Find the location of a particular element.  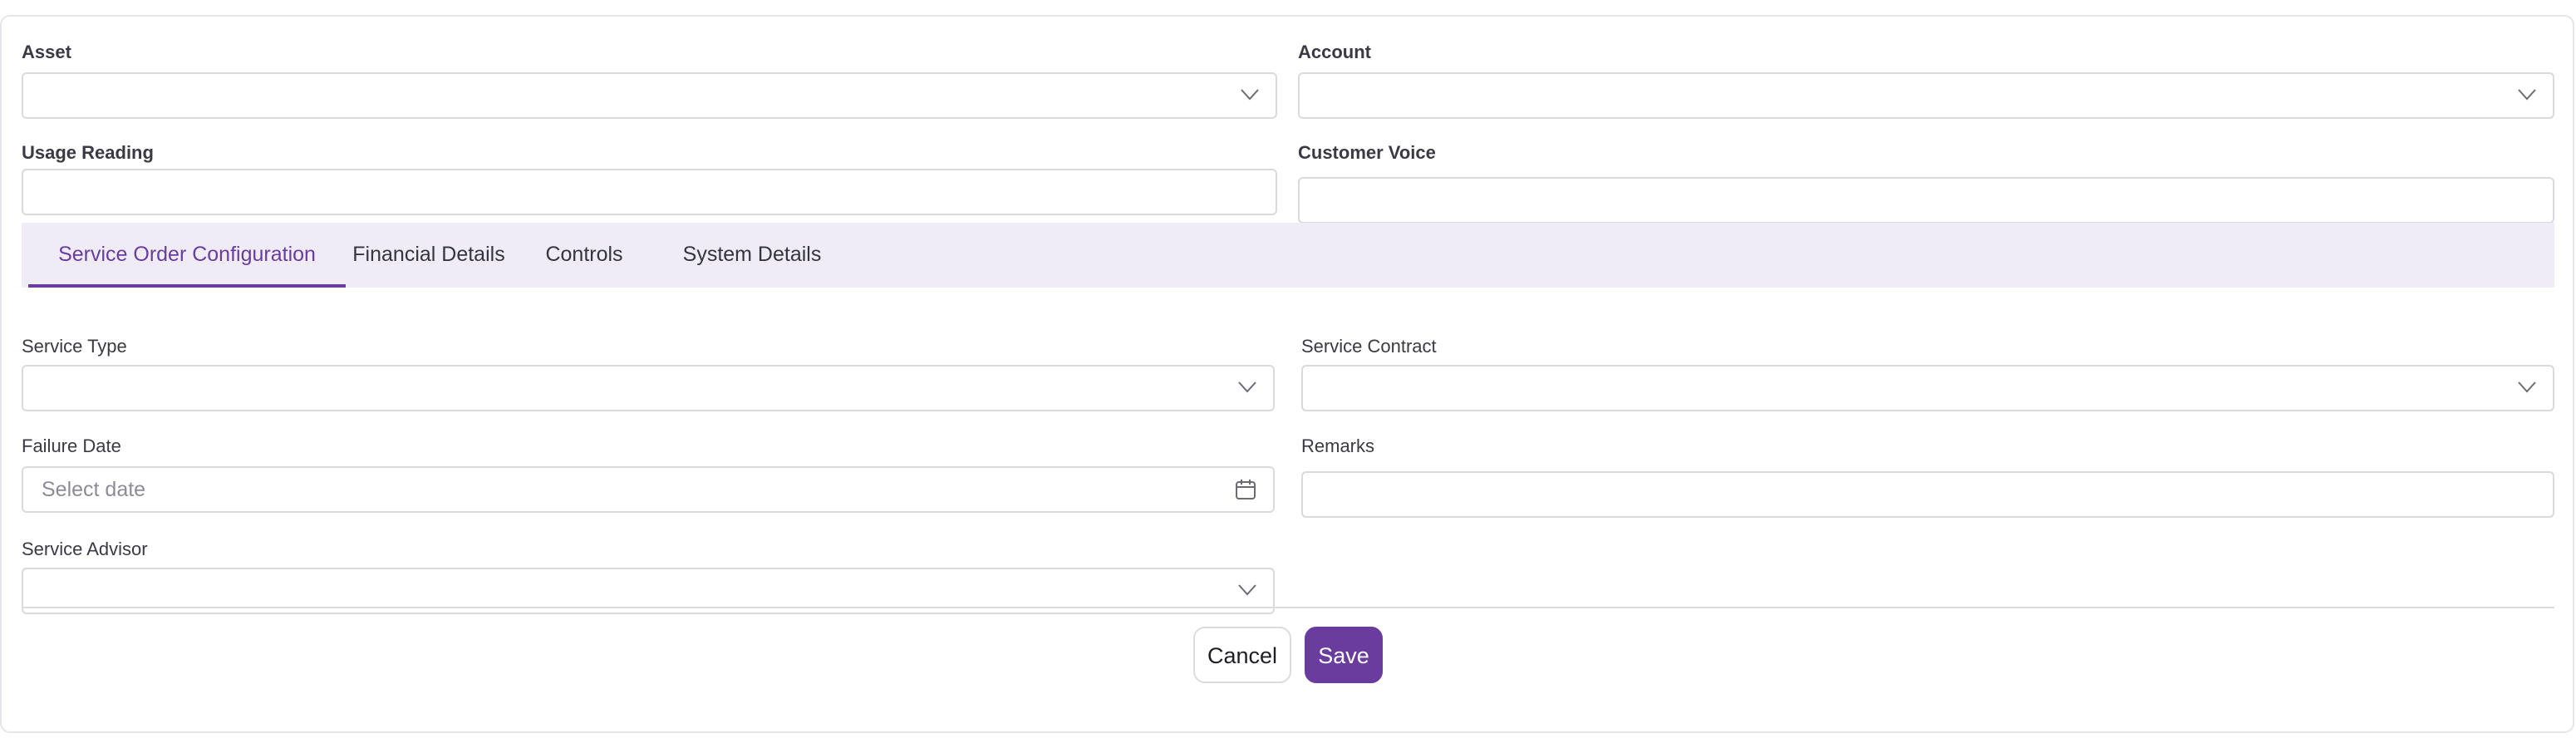

calendar-icon is located at coordinates (1246, 489).